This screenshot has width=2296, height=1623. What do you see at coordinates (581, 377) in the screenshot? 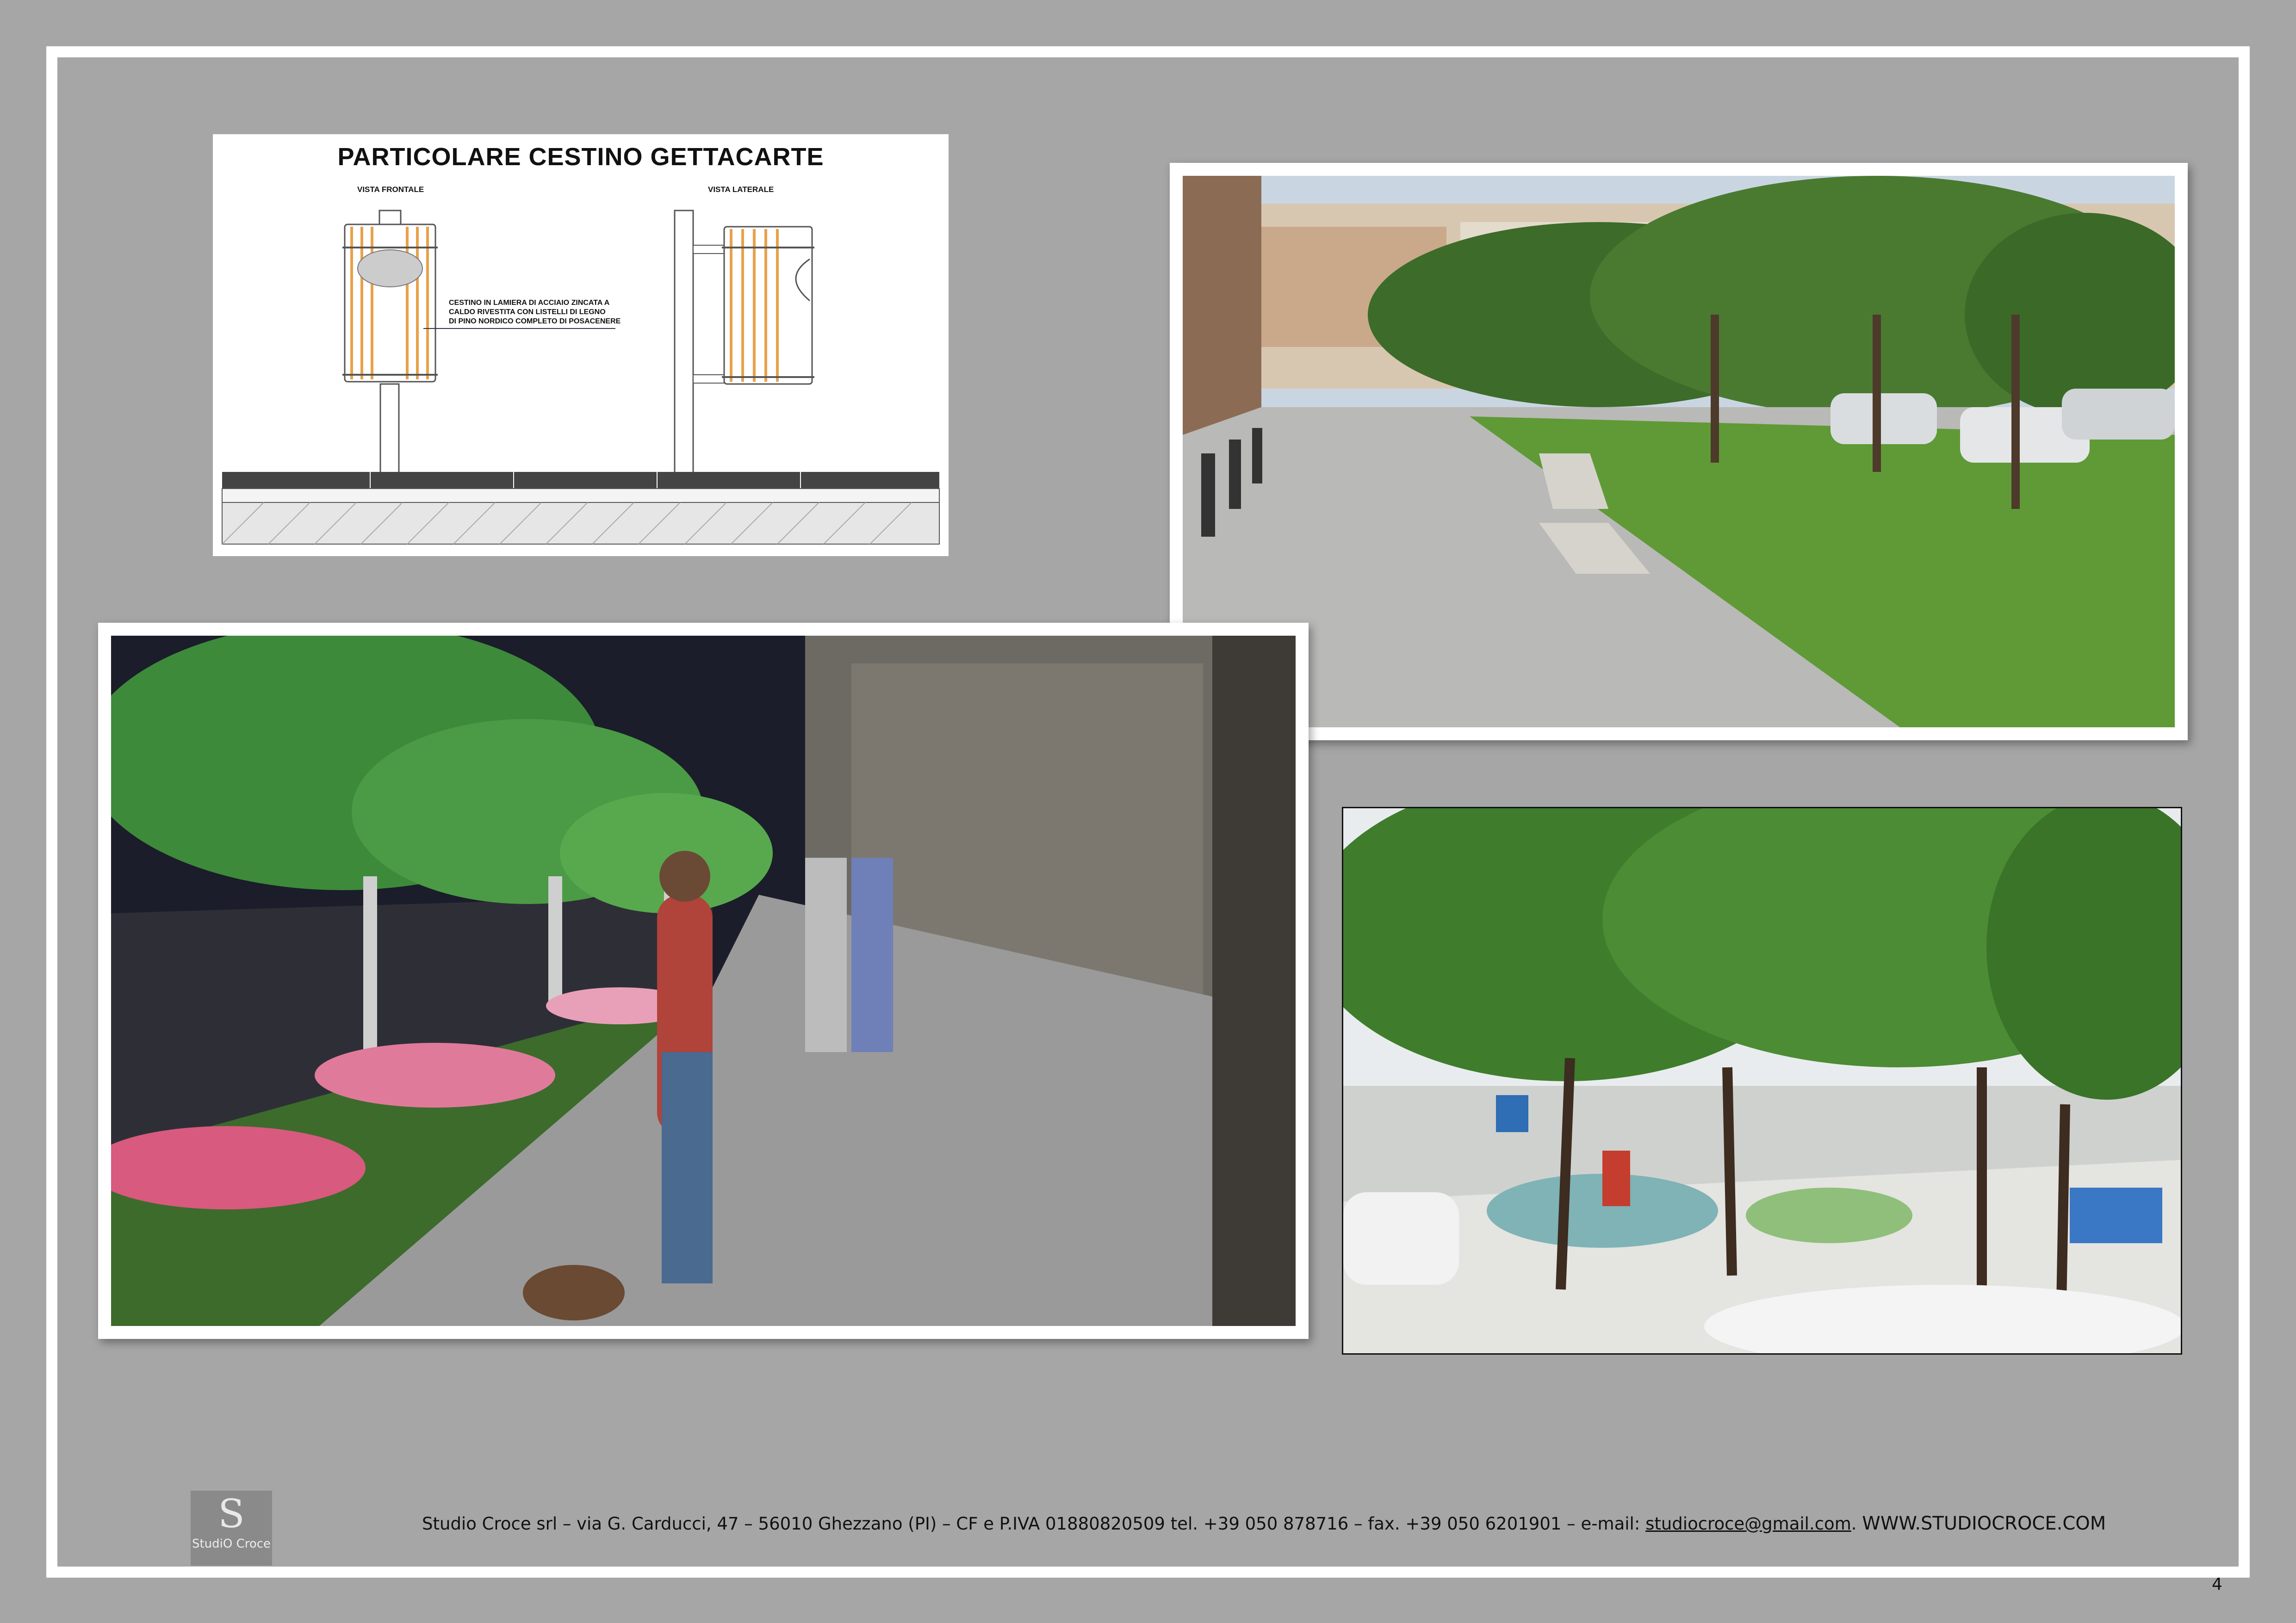
I see `drawing-lines` at bounding box center [581, 377].